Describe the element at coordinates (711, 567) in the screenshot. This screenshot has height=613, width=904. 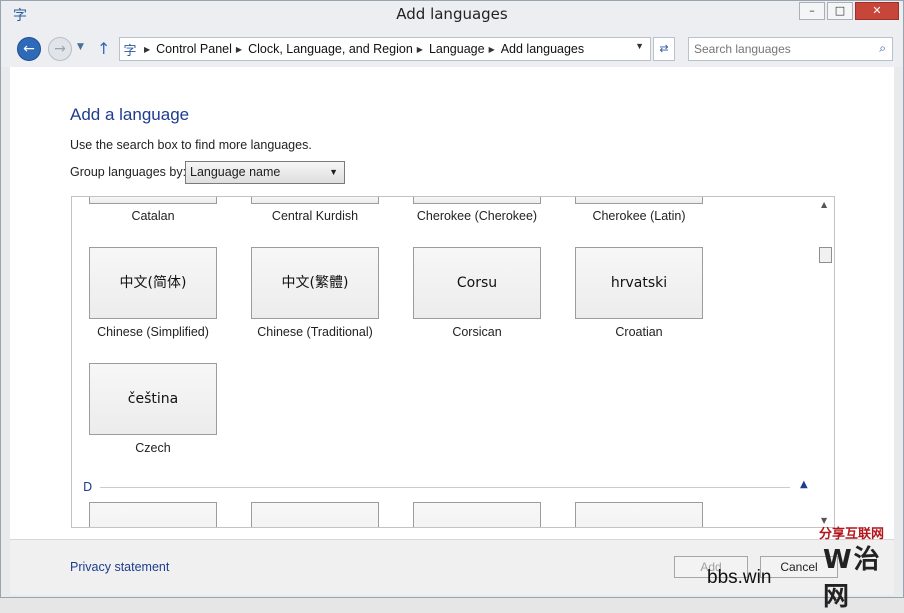
I see `add-button: Add` at that location.